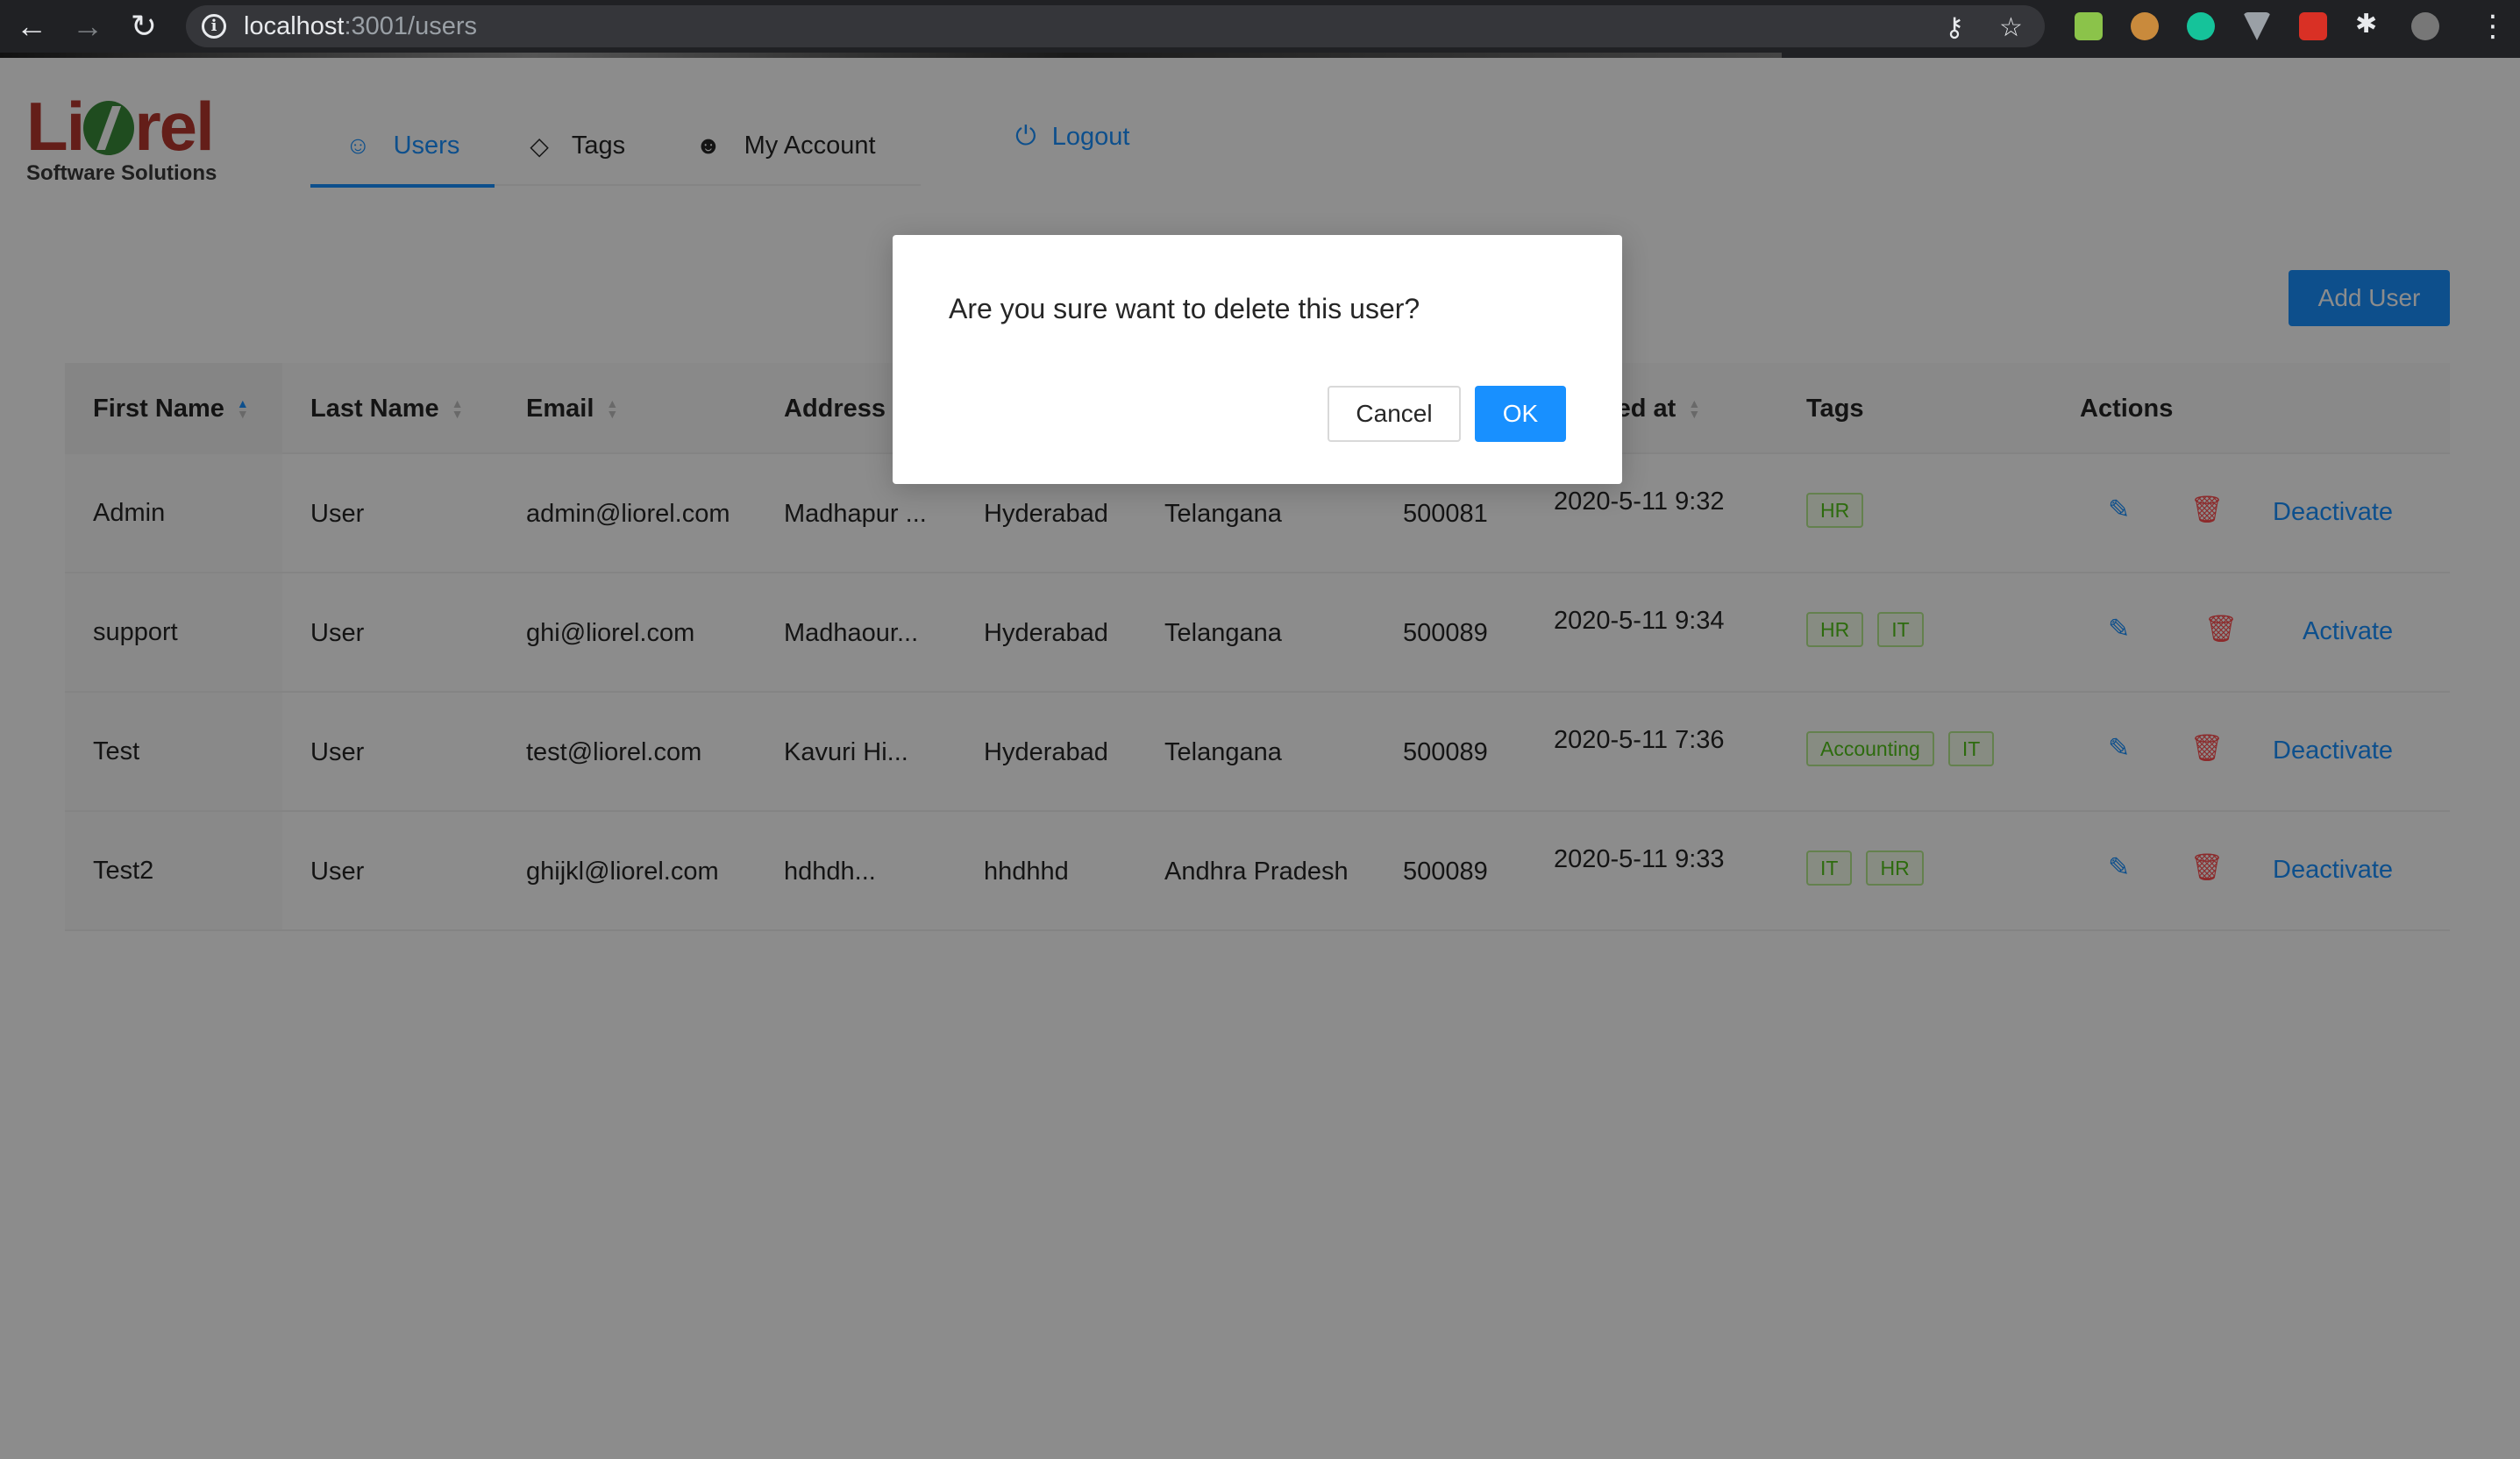 The width and height of the screenshot is (2520, 1459). Describe the element at coordinates (1954, 28) in the screenshot. I see `key-icon: ⚷` at that location.